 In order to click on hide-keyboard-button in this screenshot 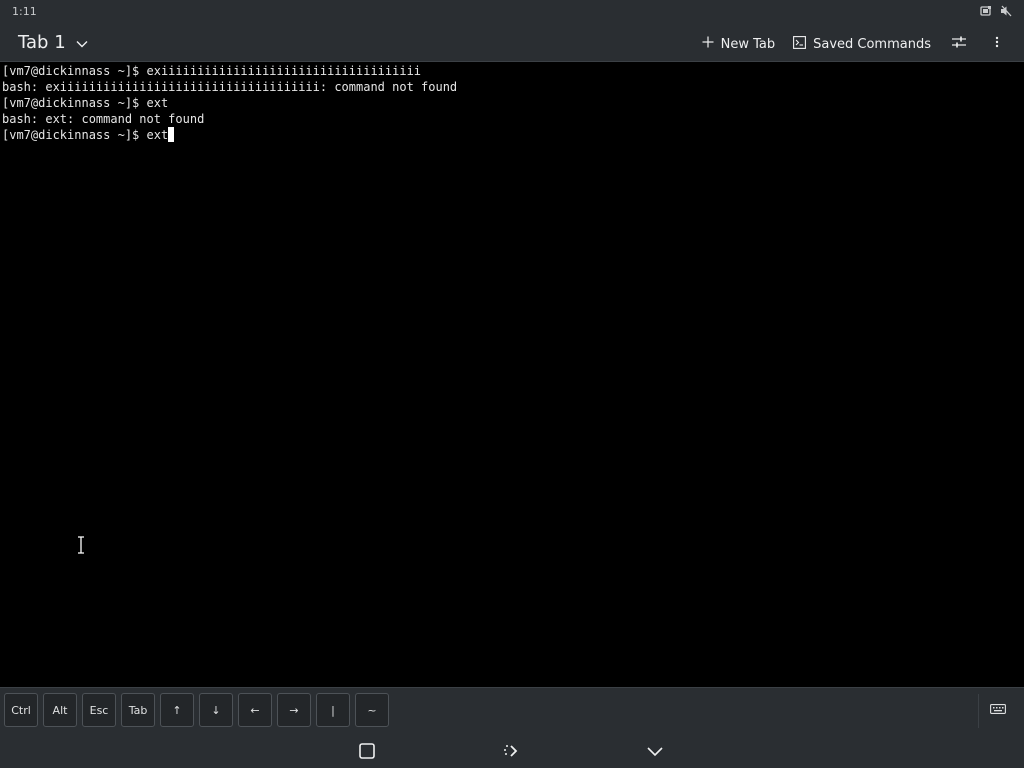, I will do `click(656, 751)`.